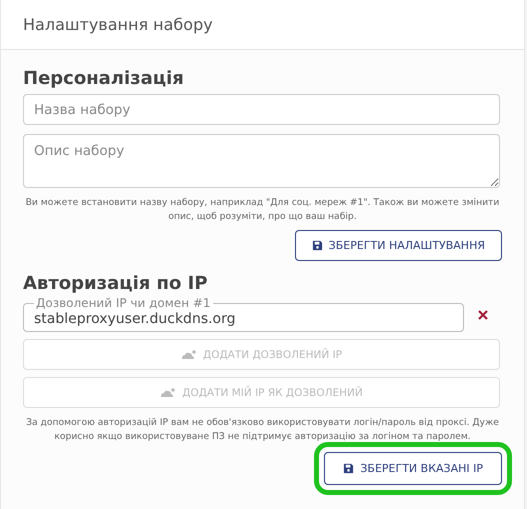  I want to click on ip-field: Дозволений IP чи домен #1 stableproxyuser.duckdns.org, so click(243, 315).